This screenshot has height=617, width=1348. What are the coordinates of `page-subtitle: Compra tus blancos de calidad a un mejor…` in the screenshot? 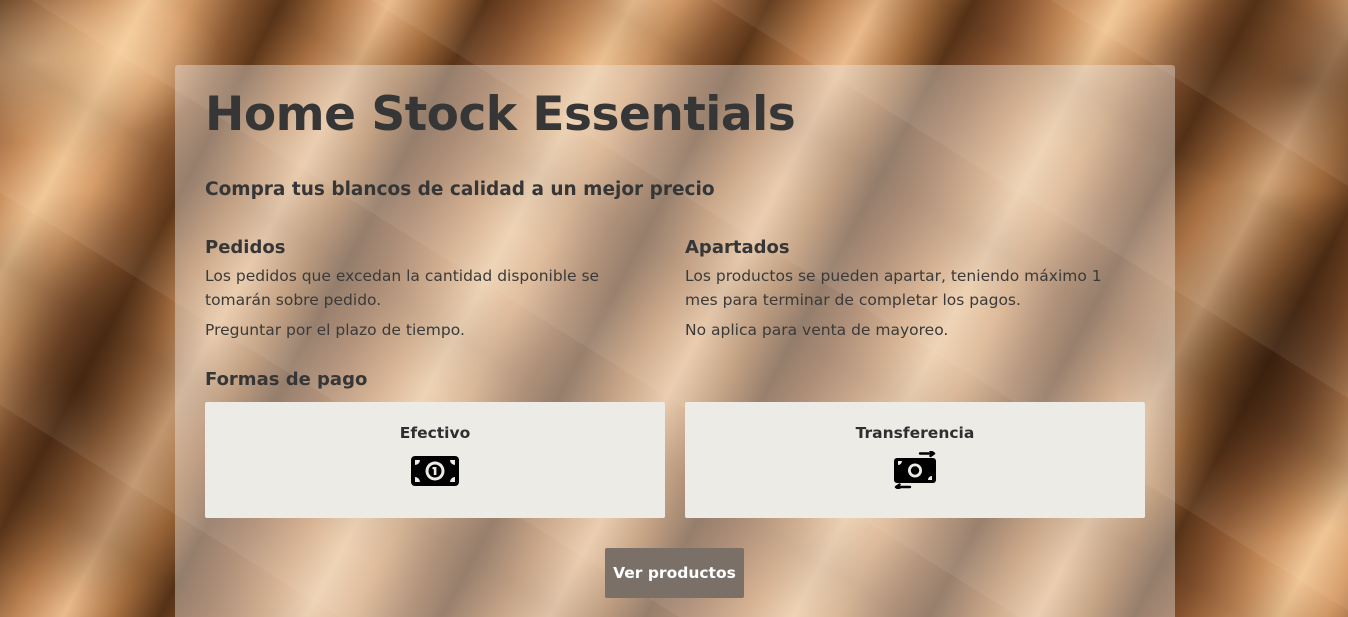 It's located at (460, 189).